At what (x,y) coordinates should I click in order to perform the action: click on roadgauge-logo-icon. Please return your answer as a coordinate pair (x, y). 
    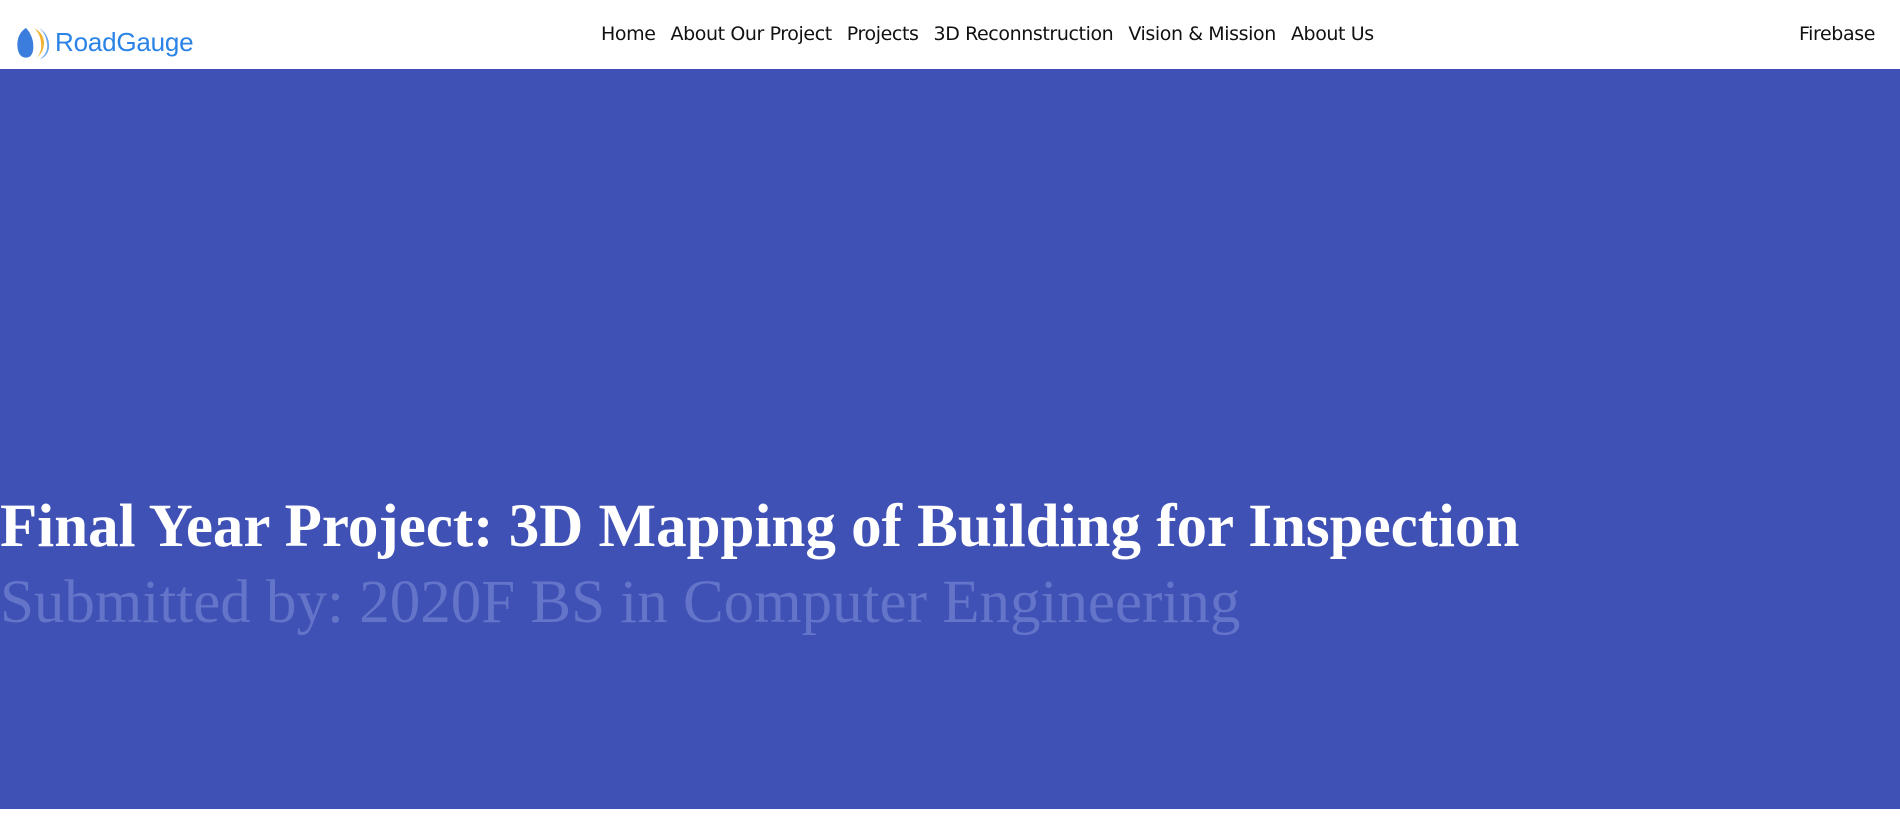
    Looking at the image, I should click on (33, 43).